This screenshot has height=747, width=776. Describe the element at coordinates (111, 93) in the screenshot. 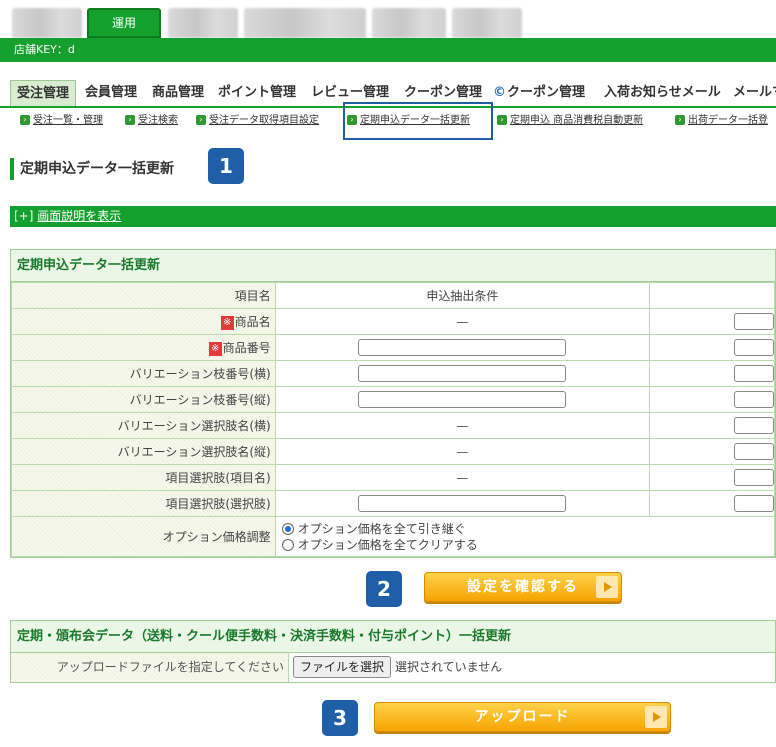

I see `menu-member-management: 会員管理` at that location.